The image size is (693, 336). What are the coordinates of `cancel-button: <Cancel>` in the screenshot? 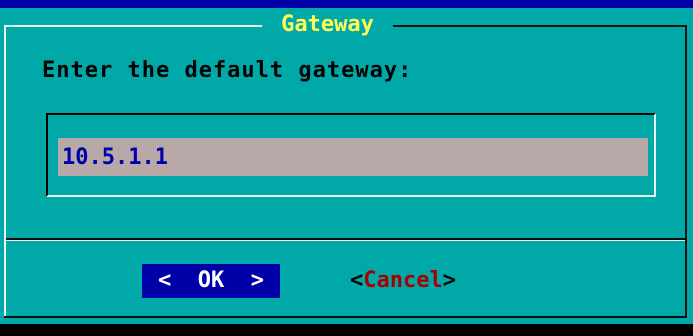 It's located at (420, 281).